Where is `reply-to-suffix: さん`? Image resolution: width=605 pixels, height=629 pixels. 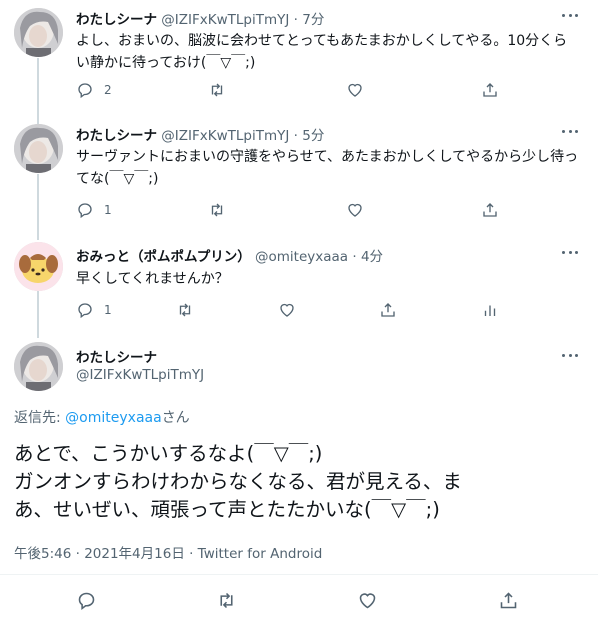
reply-to-suffix: さん is located at coordinates (175, 418).